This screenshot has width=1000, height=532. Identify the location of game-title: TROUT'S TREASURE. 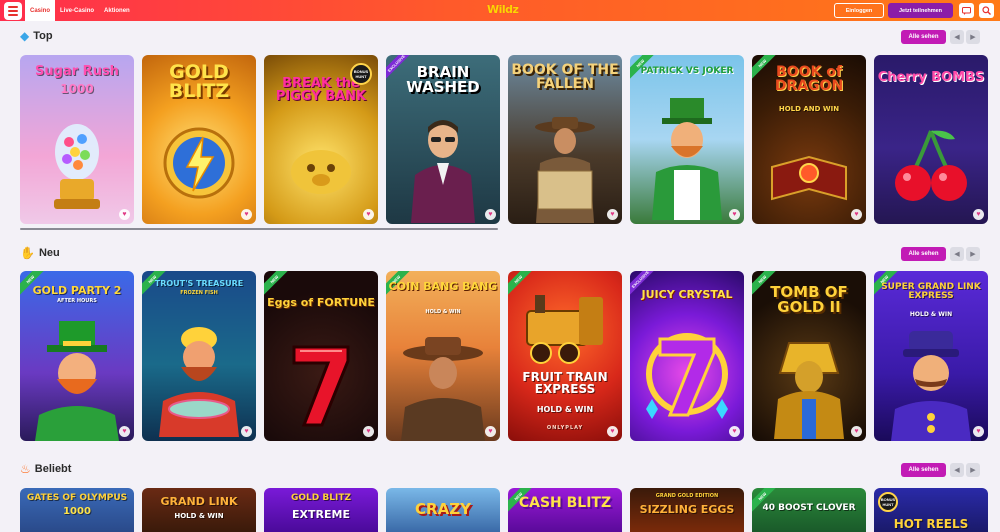
(199, 283).